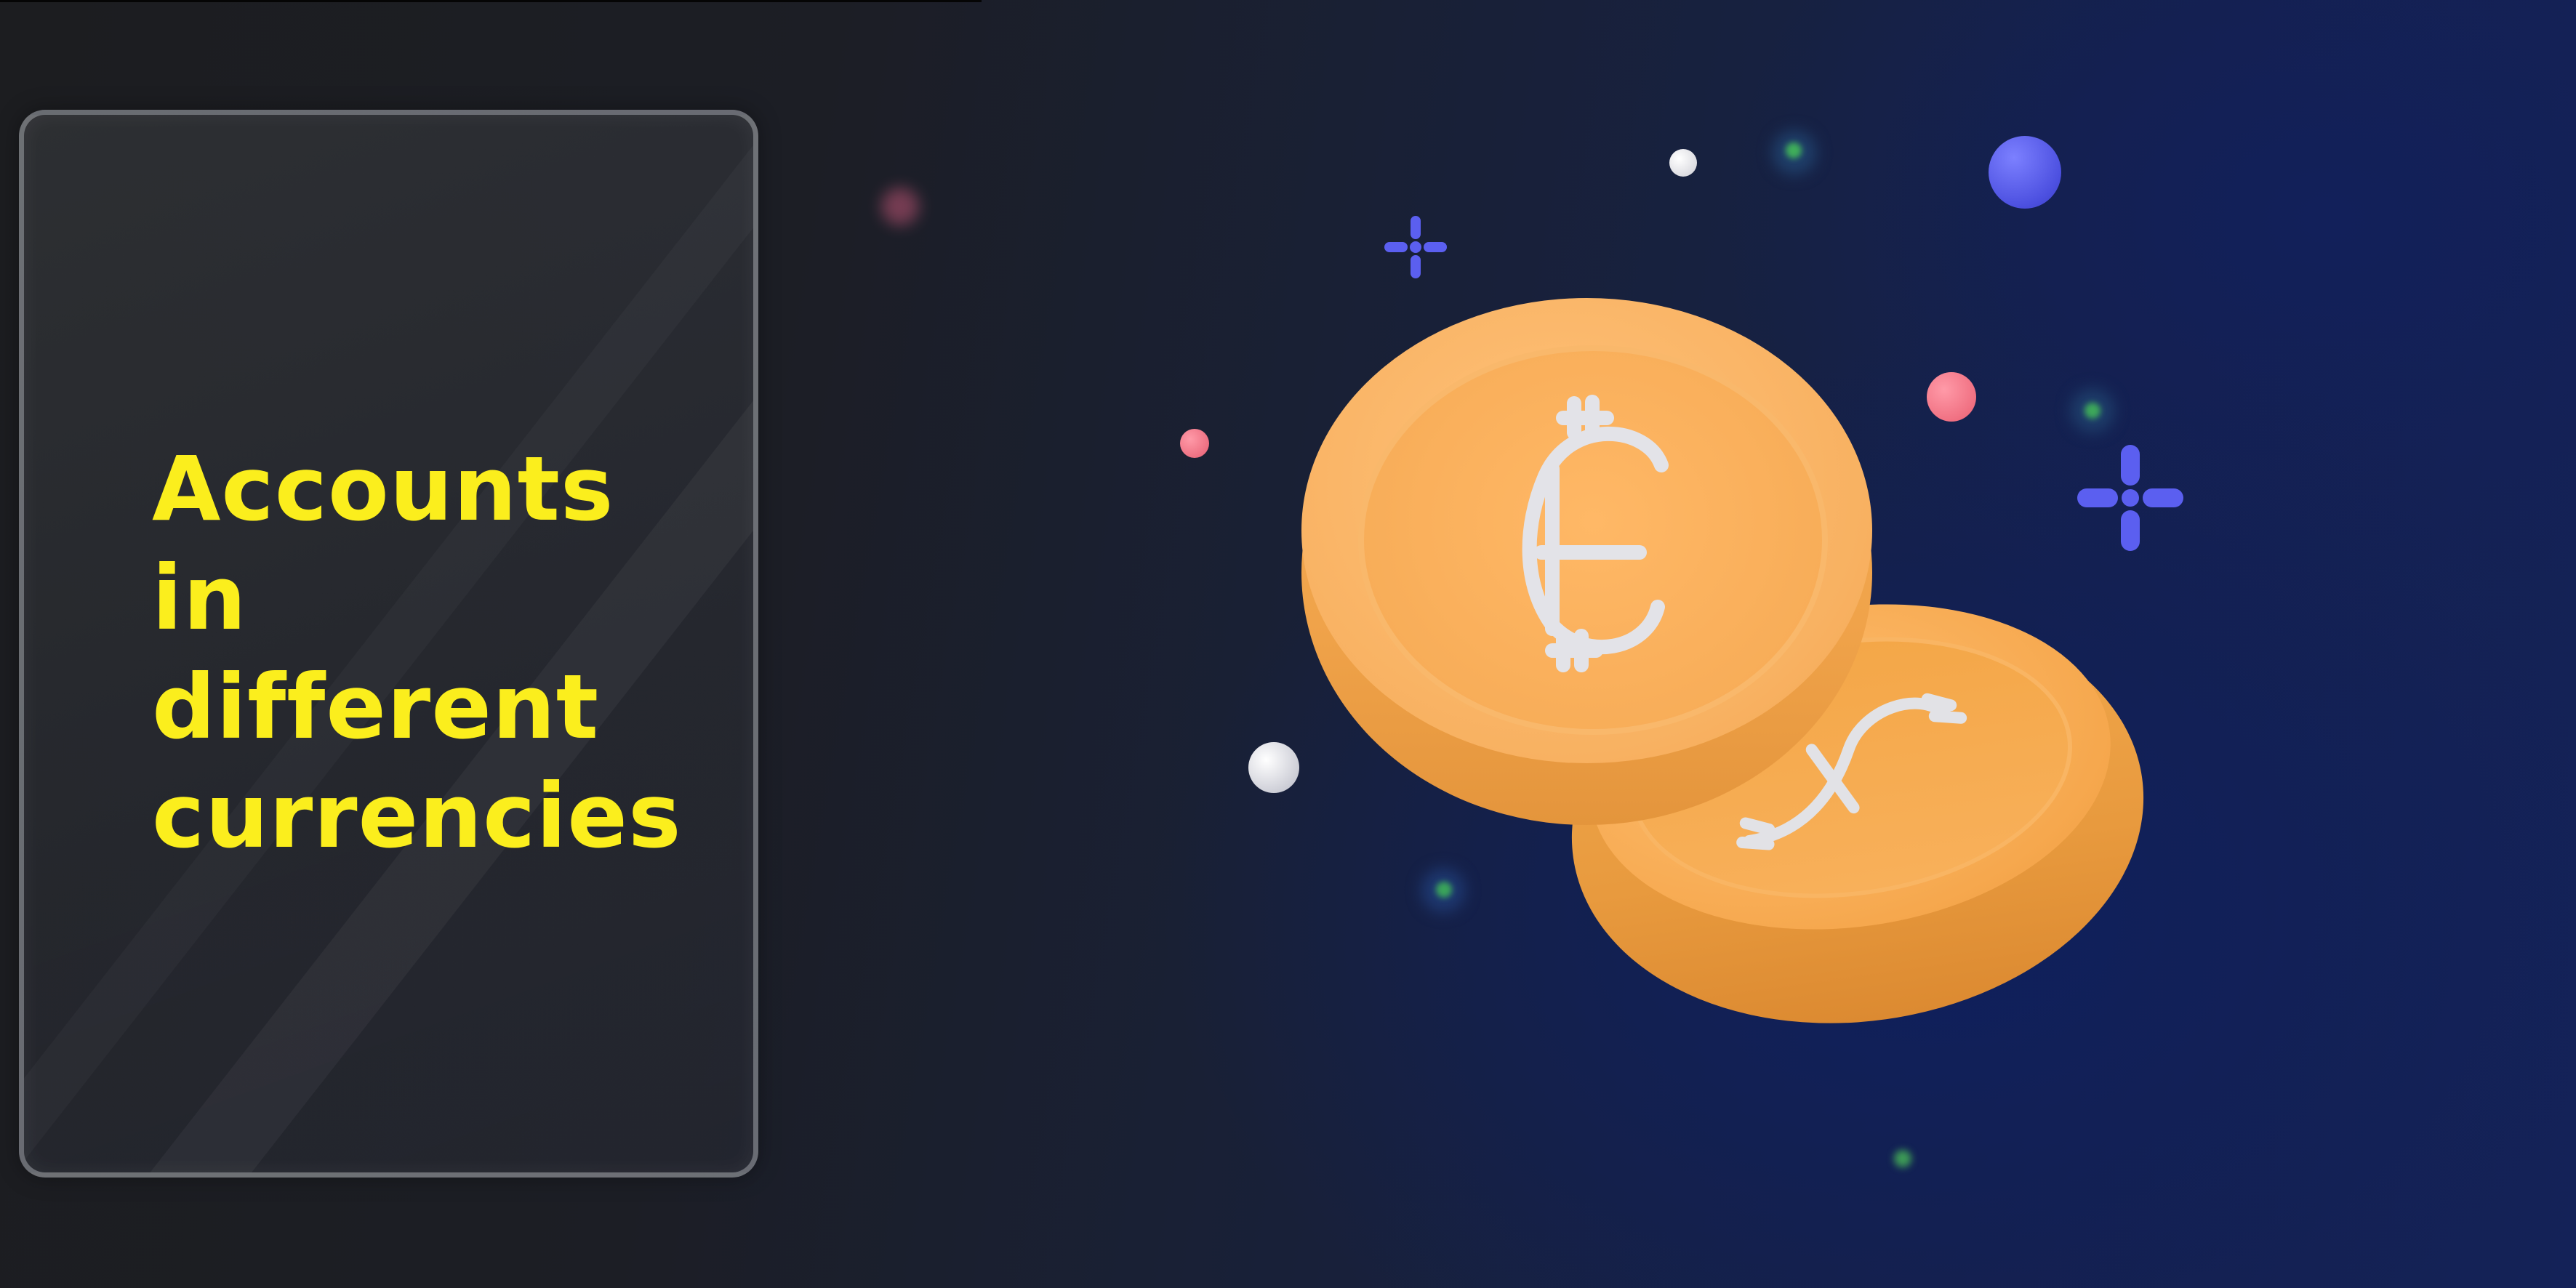 The height and width of the screenshot is (1288, 2576). What do you see at coordinates (491, 1) in the screenshot?
I see `top-edge-line` at bounding box center [491, 1].